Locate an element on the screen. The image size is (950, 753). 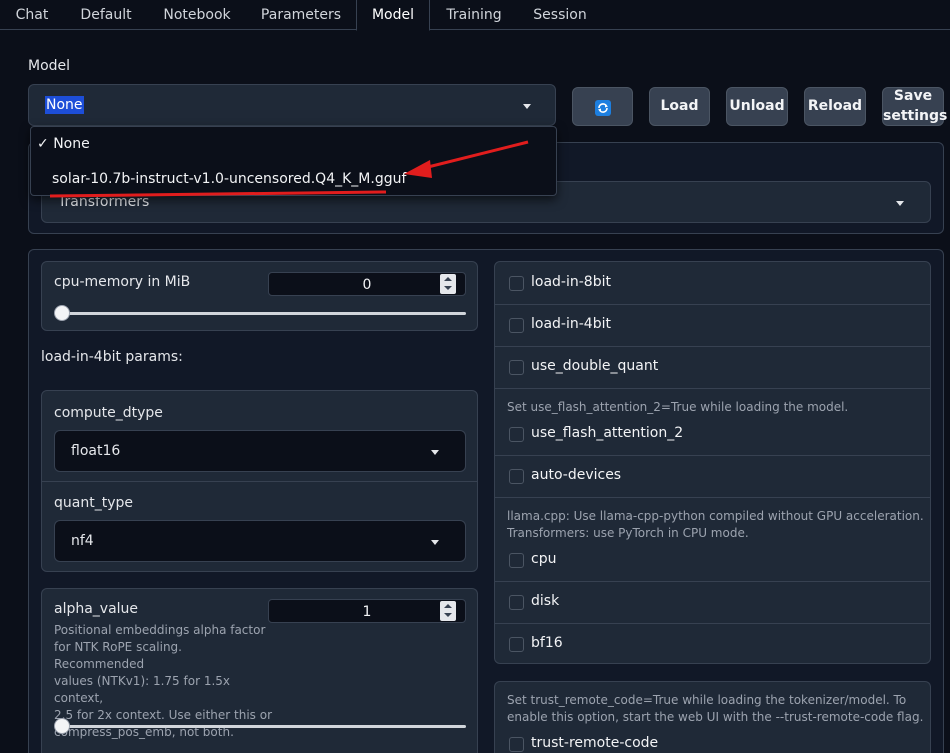
annotation-arrow-head is located at coordinates (418, 169).